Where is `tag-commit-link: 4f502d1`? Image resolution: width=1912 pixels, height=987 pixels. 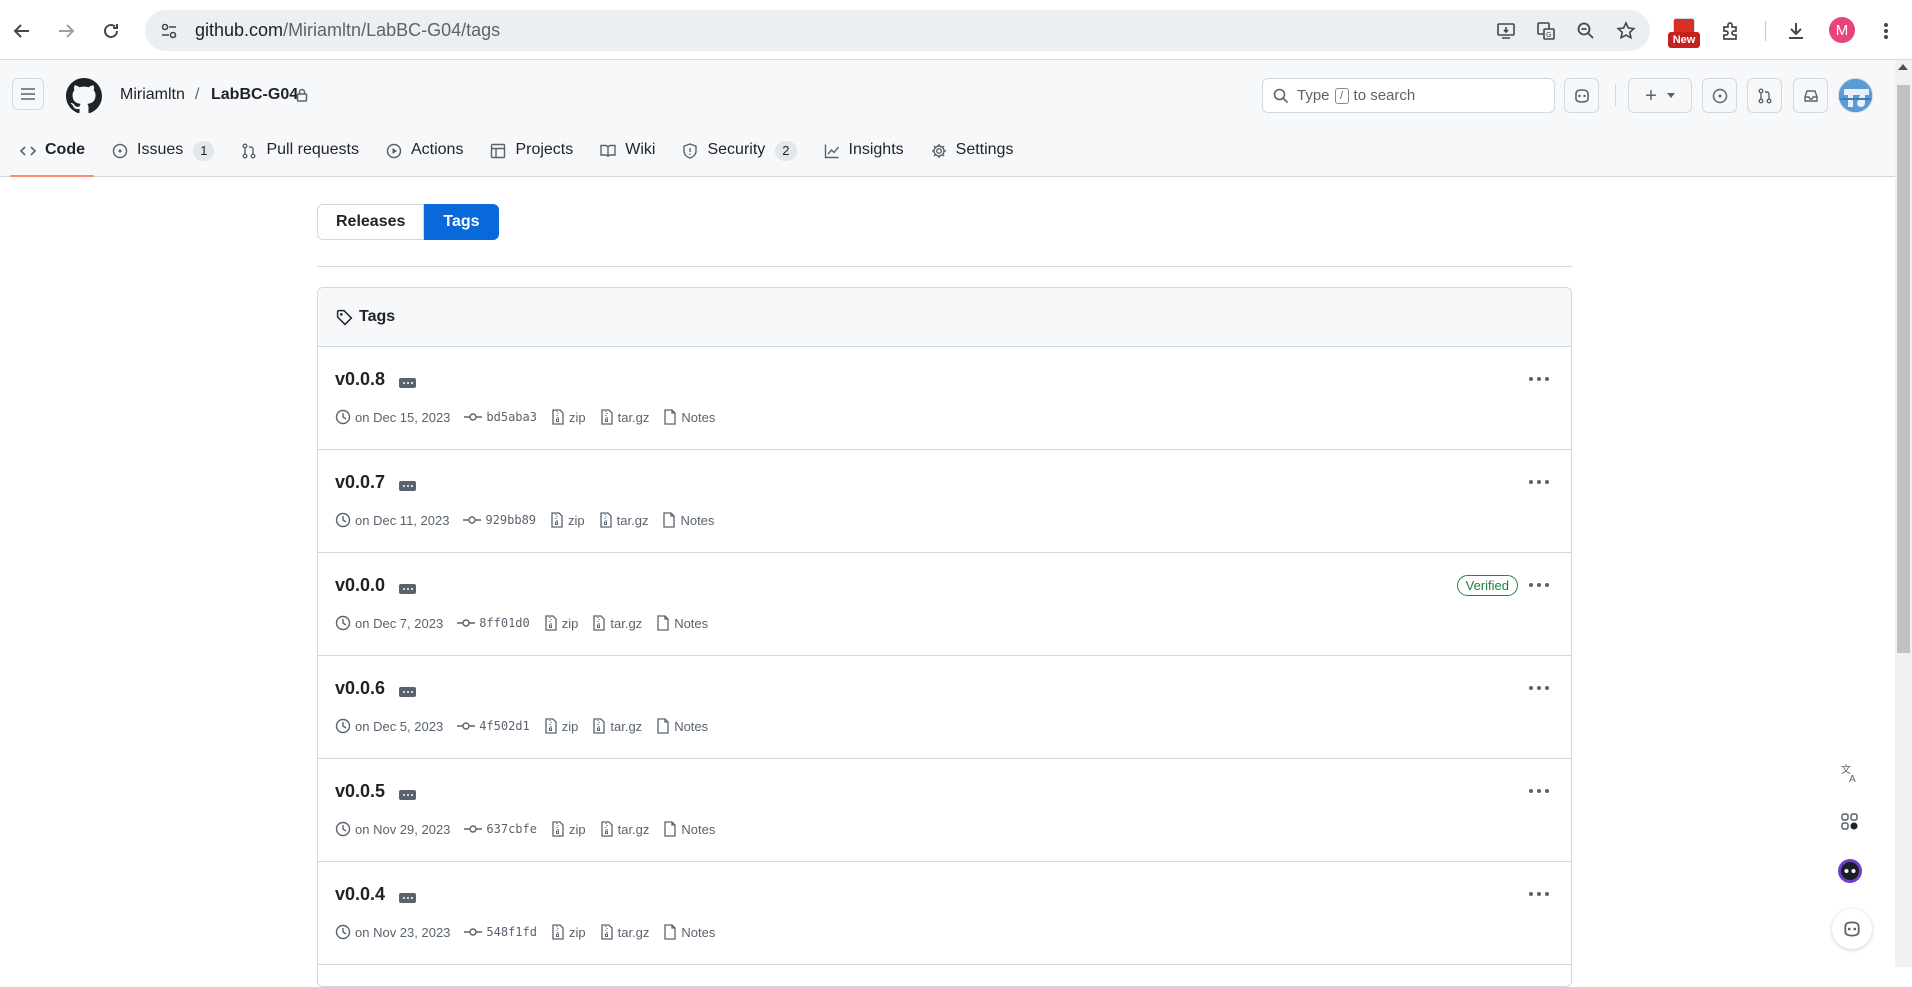
tag-commit-link: 4f502d1 is located at coordinates (493, 726).